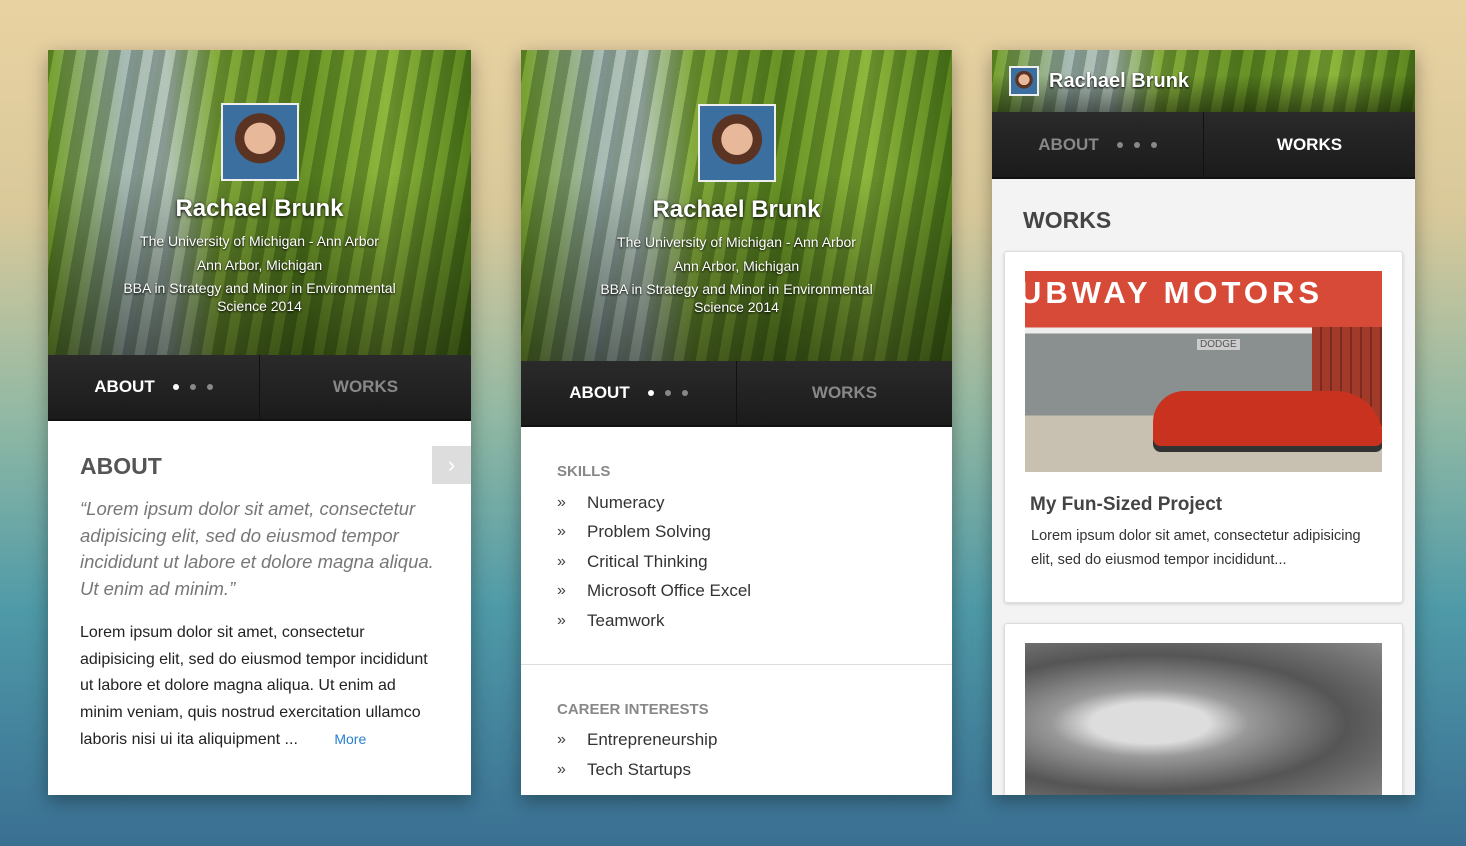 This screenshot has height=846, width=1466. I want to click on list-item: » Teamwork, so click(736, 621).